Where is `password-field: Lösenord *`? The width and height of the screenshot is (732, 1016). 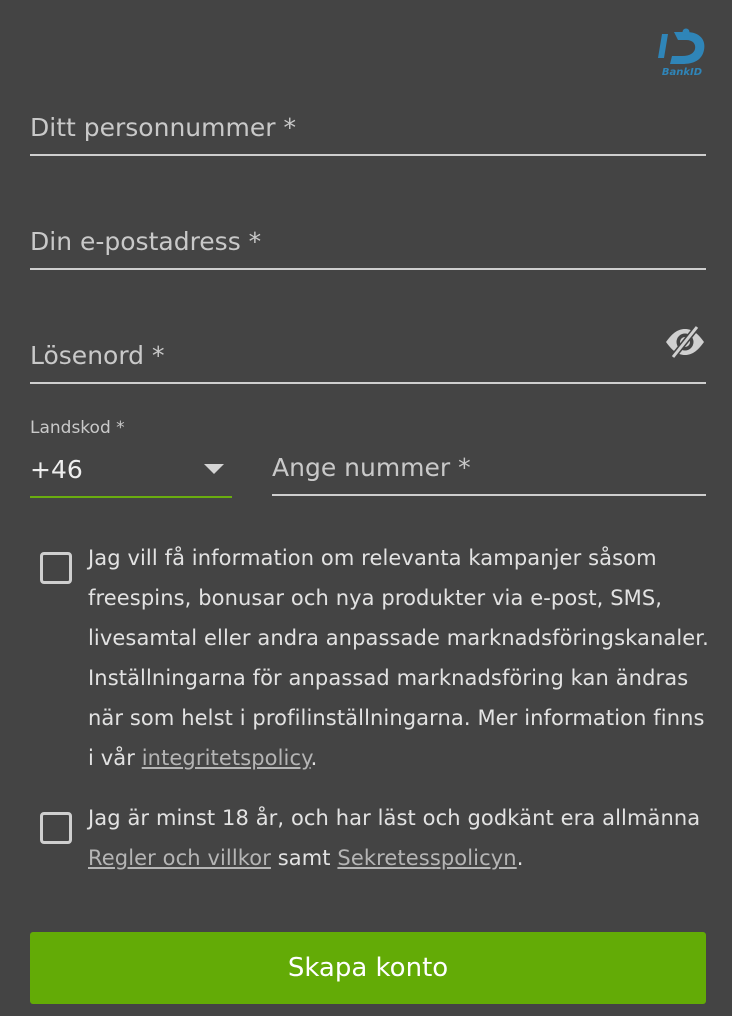 password-field: Lösenord * is located at coordinates (368, 347).